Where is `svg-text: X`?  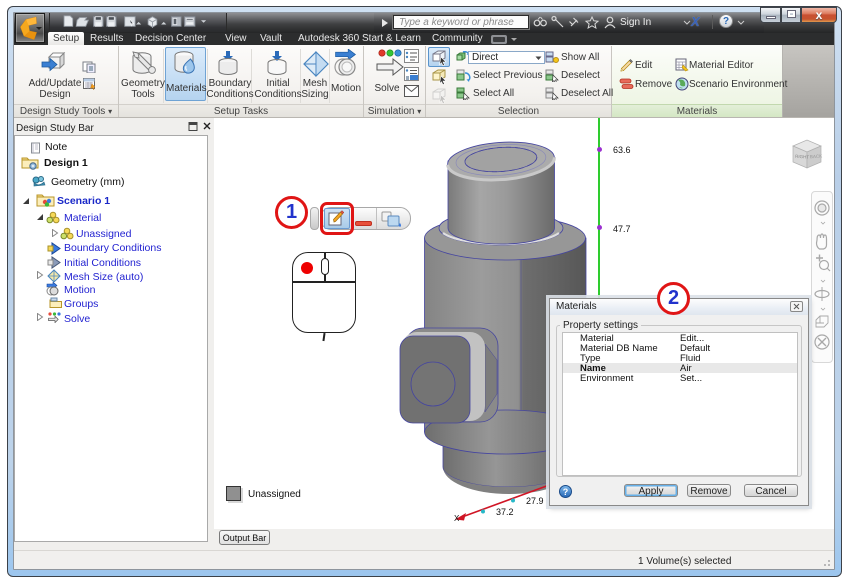
svg-text: X is located at coordinates (457, 518).